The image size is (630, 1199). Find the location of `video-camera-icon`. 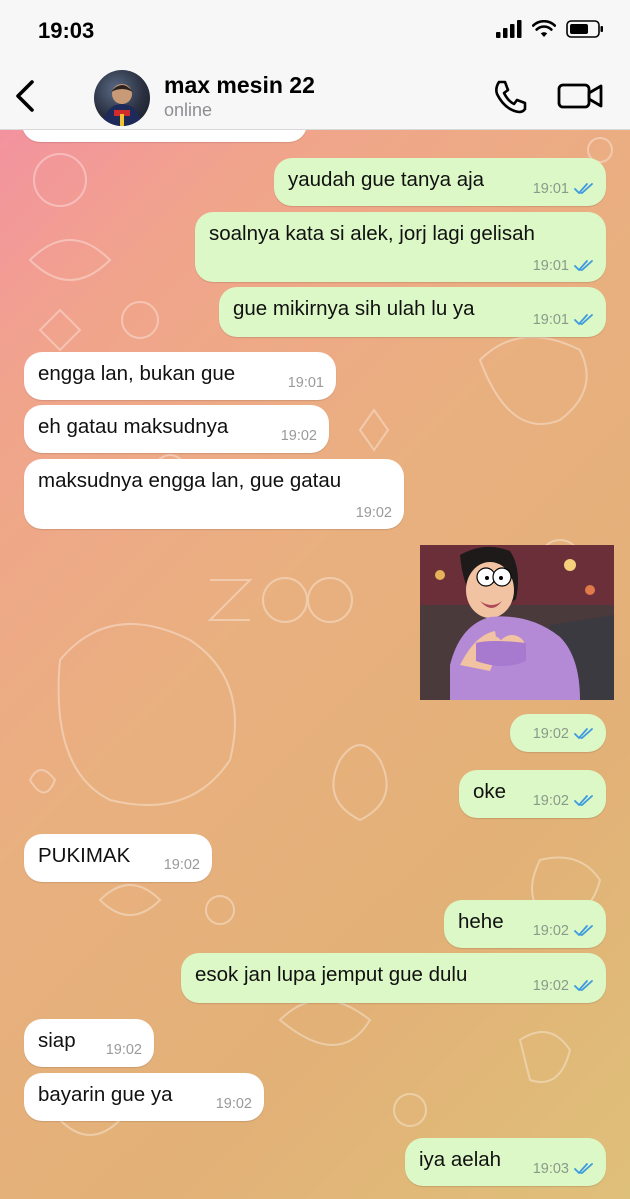

video-camera-icon is located at coordinates (580, 96).